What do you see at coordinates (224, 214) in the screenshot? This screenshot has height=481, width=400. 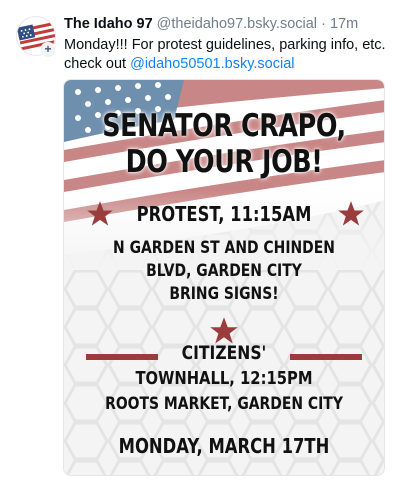 I see `flyer-protest-time: PROTEST, 11:15AM` at bounding box center [224, 214].